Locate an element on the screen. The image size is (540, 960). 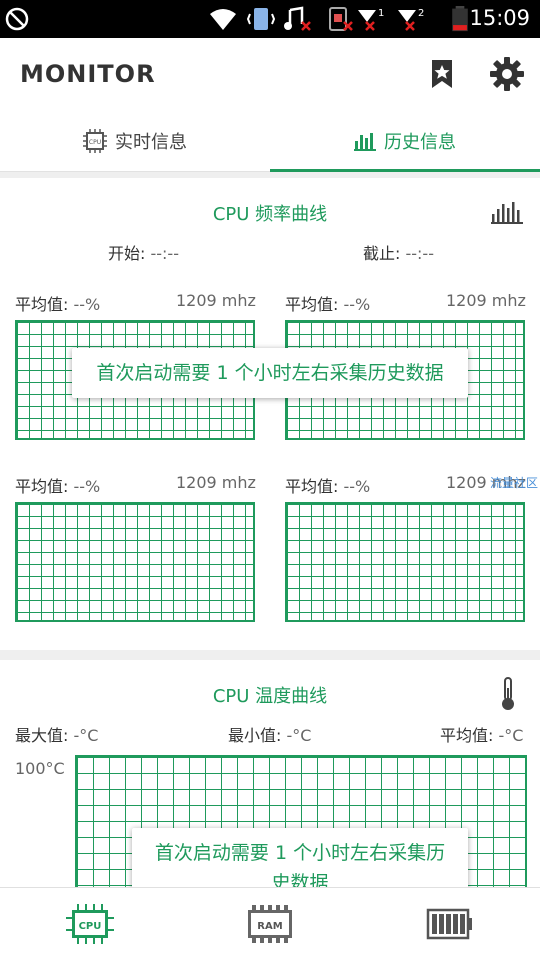
core-1-average: 平均值: --% is located at coordinates (58, 304).